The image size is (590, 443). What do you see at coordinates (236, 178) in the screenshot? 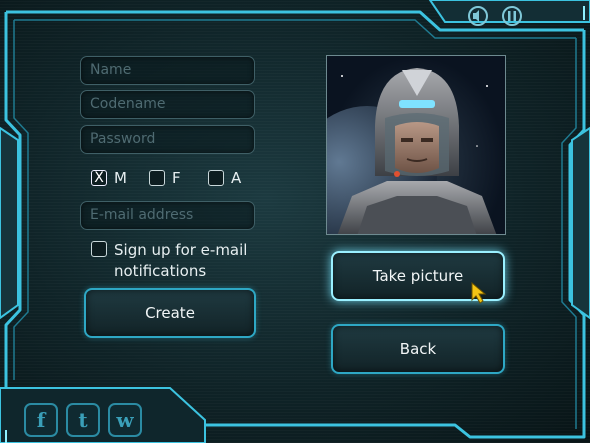
I see `gender-a-label: A` at bounding box center [236, 178].